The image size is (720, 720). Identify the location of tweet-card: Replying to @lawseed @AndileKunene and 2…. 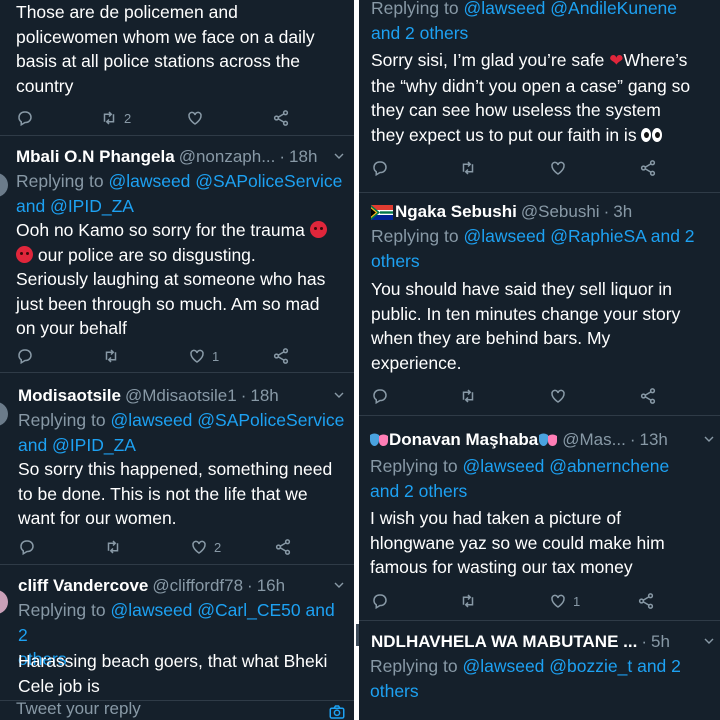
(539, 96).